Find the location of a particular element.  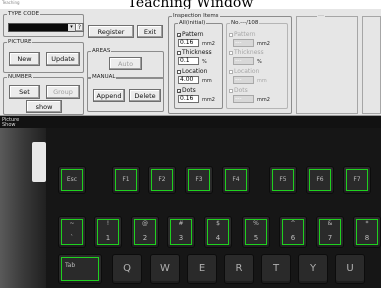

number-legend: NUMBER is located at coordinates (20, 77).